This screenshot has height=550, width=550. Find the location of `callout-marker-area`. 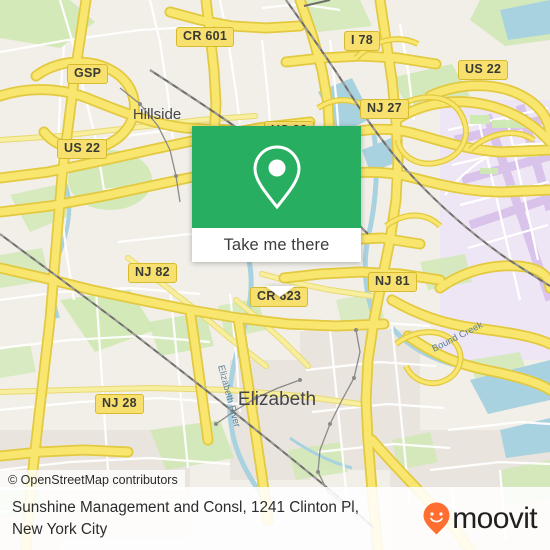

callout-marker-area is located at coordinates (276, 177).